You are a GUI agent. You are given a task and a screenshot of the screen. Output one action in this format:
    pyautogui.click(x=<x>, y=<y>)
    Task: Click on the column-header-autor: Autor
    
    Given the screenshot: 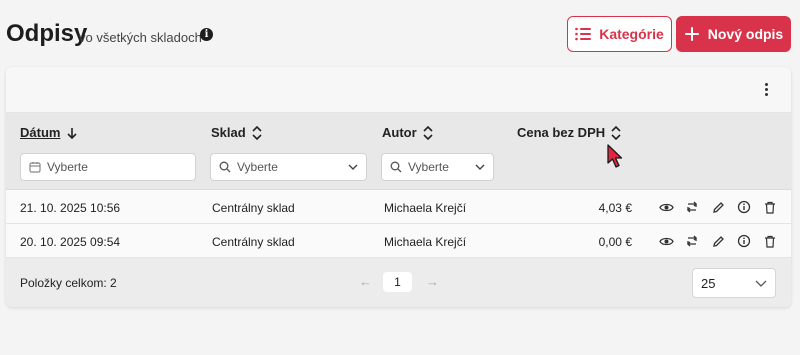 What is the action you would take?
    pyautogui.click(x=407, y=132)
    